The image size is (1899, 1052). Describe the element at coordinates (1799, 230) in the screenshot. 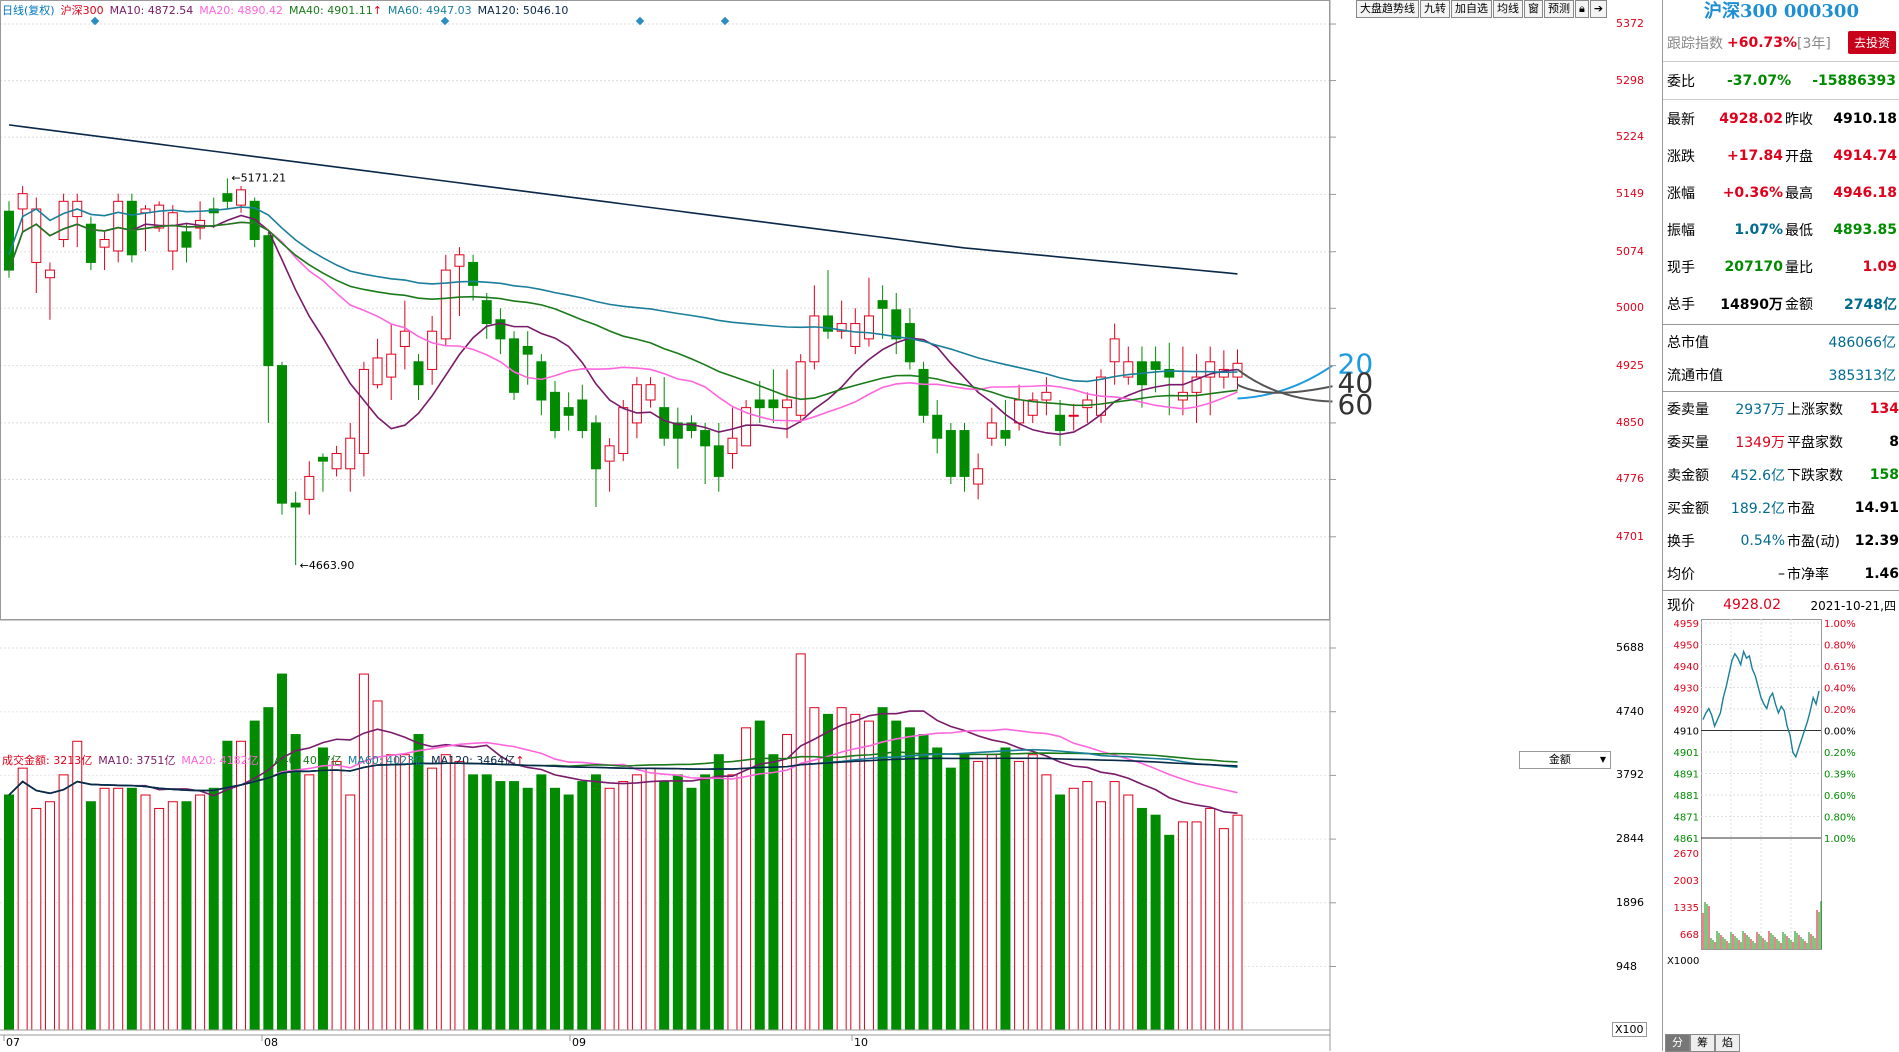

I see `quote-label: 最低` at that location.